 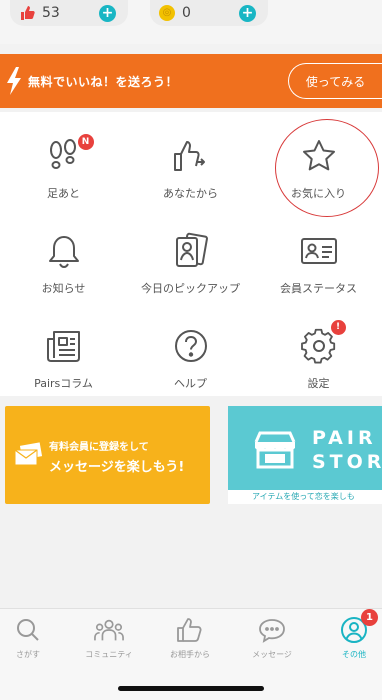 I want to click on top-status-bar: 53 + ◎ 0 +, so click(x=191, y=22).